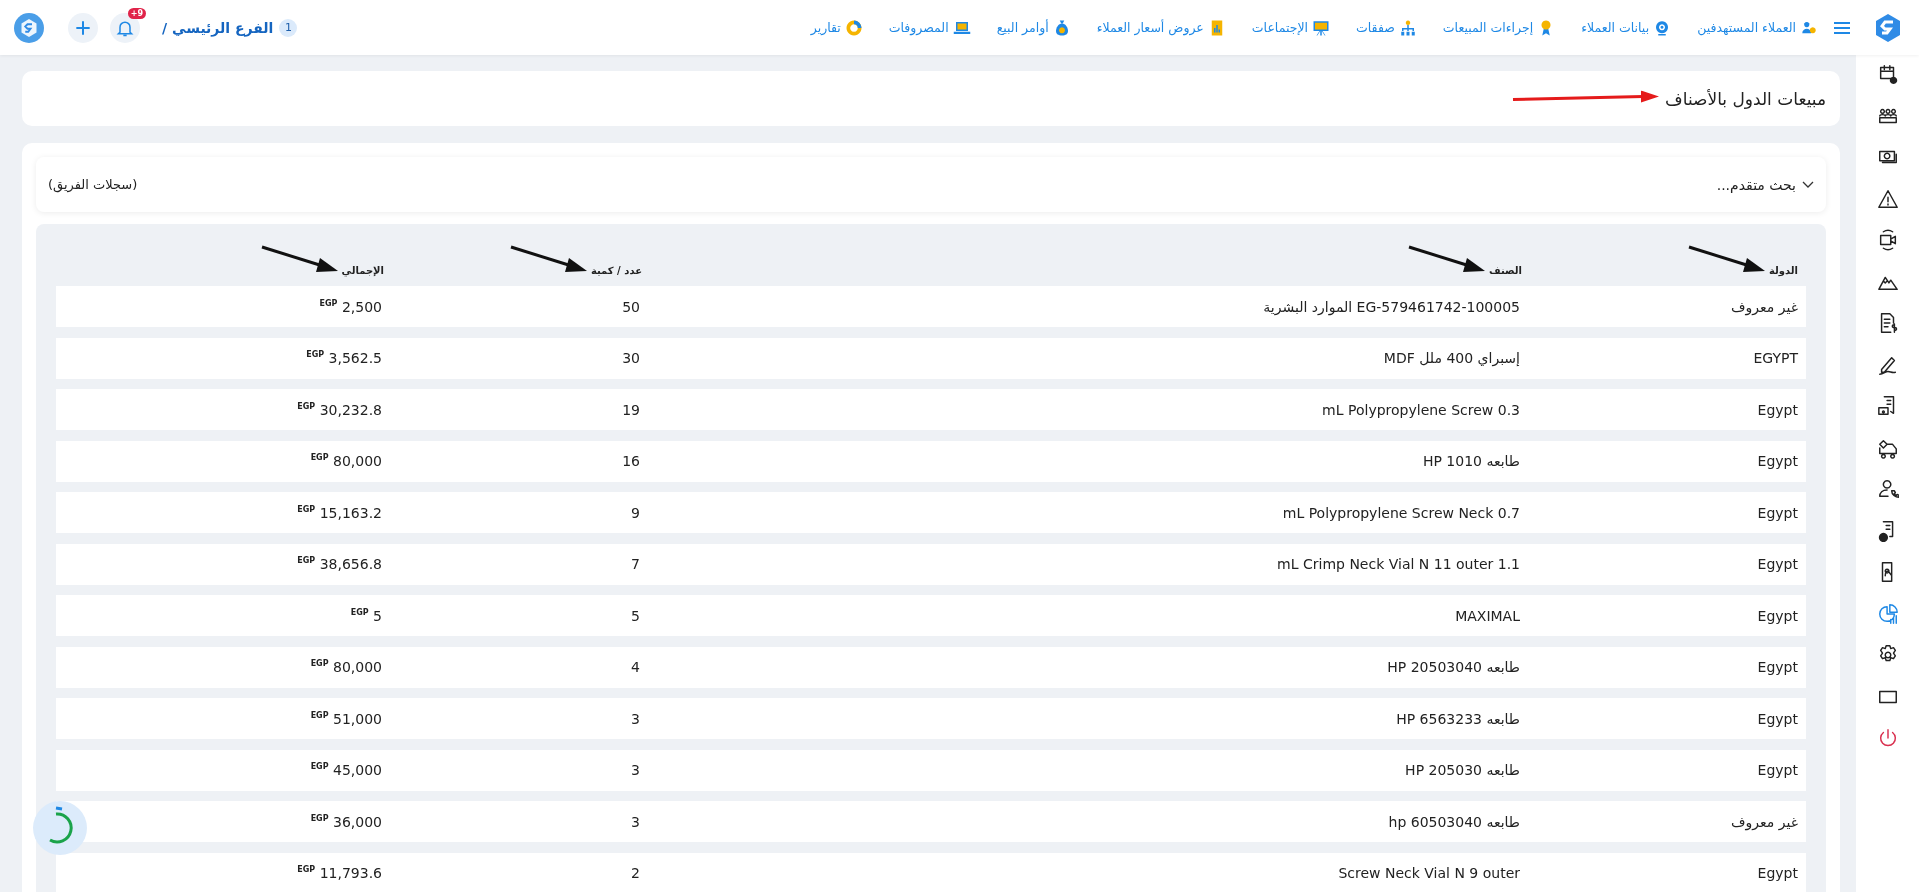 This screenshot has height=892, width=1919. Describe the element at coordinates (1033, 27) in the screenshot. I see `nav-link: أوامر البيع` at that location.